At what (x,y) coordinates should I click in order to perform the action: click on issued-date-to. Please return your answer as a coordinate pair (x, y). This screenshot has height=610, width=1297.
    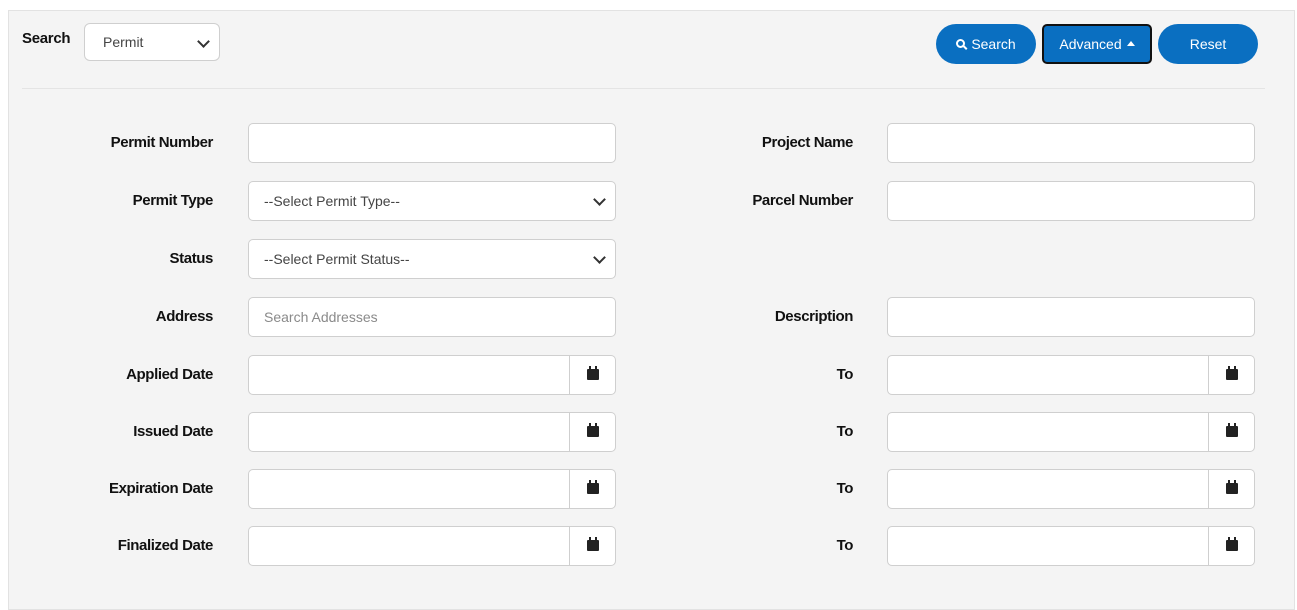
    Looking at the image, I should click on (1071, 432).